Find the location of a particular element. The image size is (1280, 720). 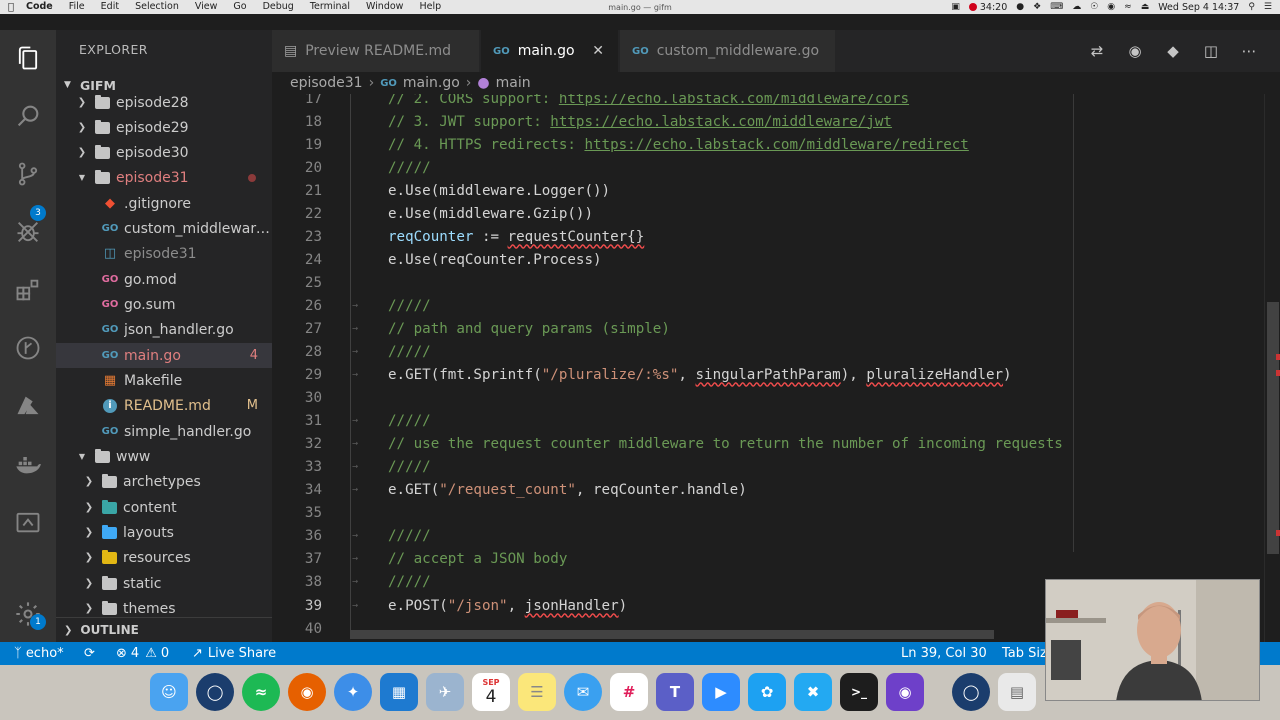

code-line: 33 → ///// is located at coordinates (768, 466).